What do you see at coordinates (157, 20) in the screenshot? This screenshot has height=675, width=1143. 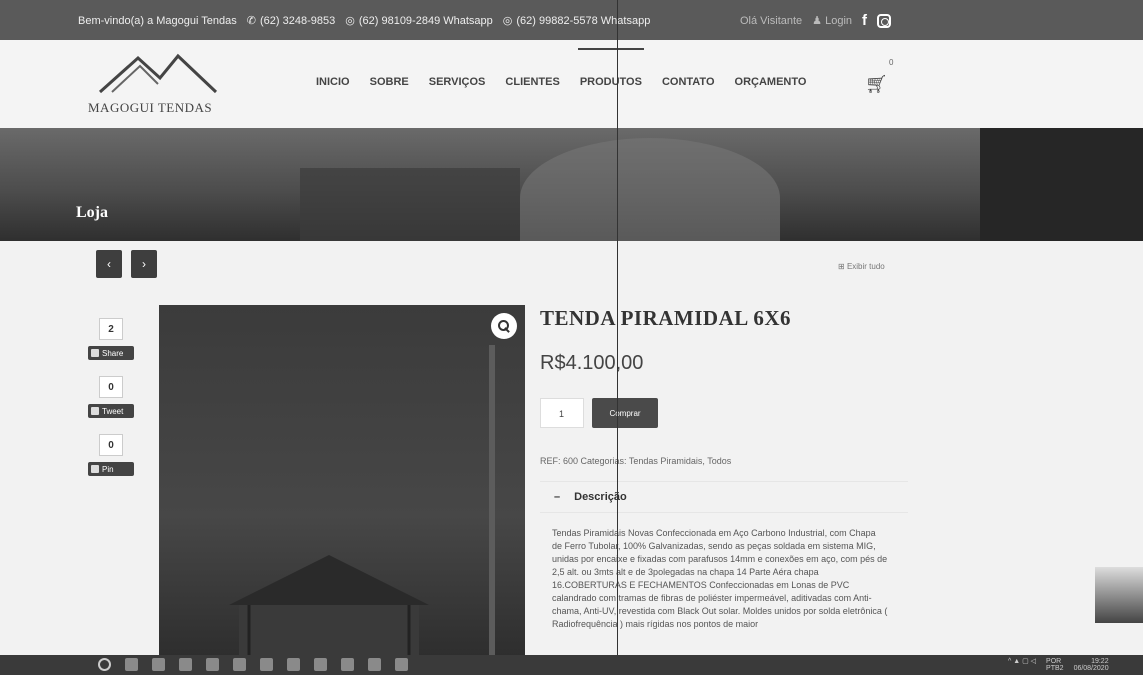 I see `welcome-text: Bem-vindo(a) a Magogui Tendas` at bounding box center [157, 20].